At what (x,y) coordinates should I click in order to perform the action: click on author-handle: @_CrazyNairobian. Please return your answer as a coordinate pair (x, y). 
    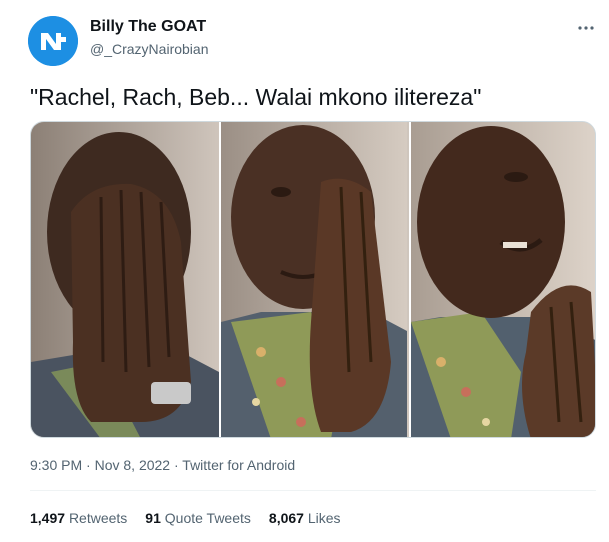
    Looking at the image, I should click on (149, 49).